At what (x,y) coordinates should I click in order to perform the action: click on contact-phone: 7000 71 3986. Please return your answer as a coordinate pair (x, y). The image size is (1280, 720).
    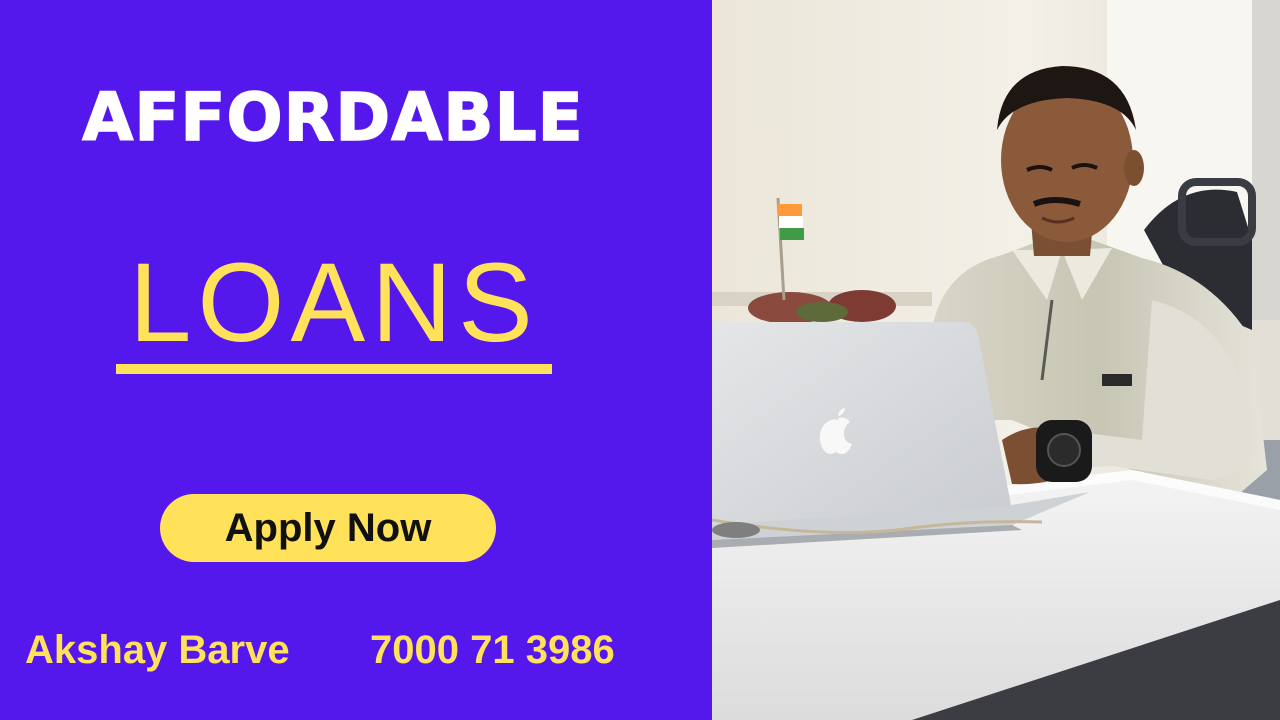
    Looking at the image, I should click on (492, 650).